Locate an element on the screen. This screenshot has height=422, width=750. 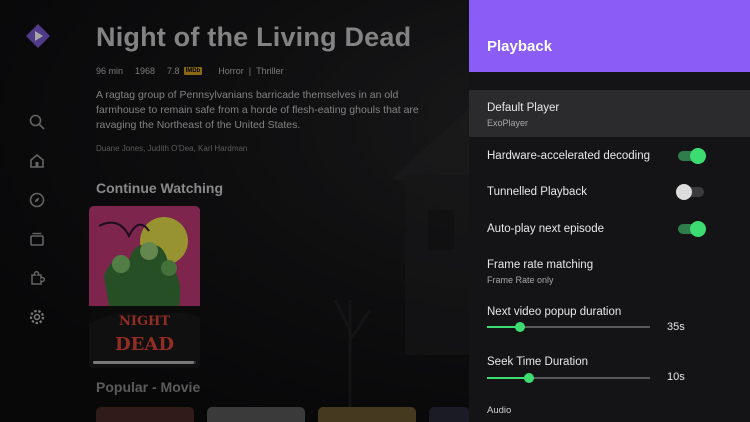
hw-decoding-setting: Hardware-accelerated decoding is located at coordinates (609, 156).